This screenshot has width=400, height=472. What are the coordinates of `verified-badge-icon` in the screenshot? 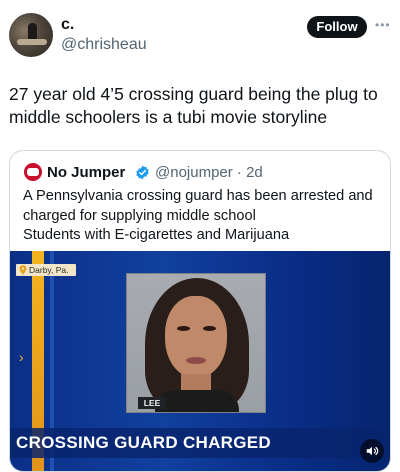 It's located at (142, 172).